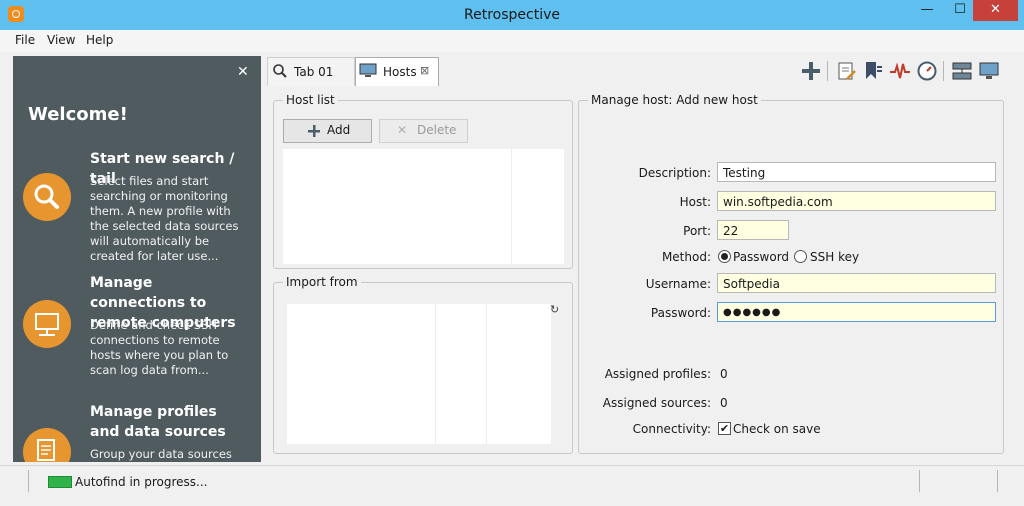 The height and width of the screenshot is (506, 1024). What do you see at coordinates (995, 10) in the screenshot?
I see `close-window-button: ✕` at bounding box center [995, 10].